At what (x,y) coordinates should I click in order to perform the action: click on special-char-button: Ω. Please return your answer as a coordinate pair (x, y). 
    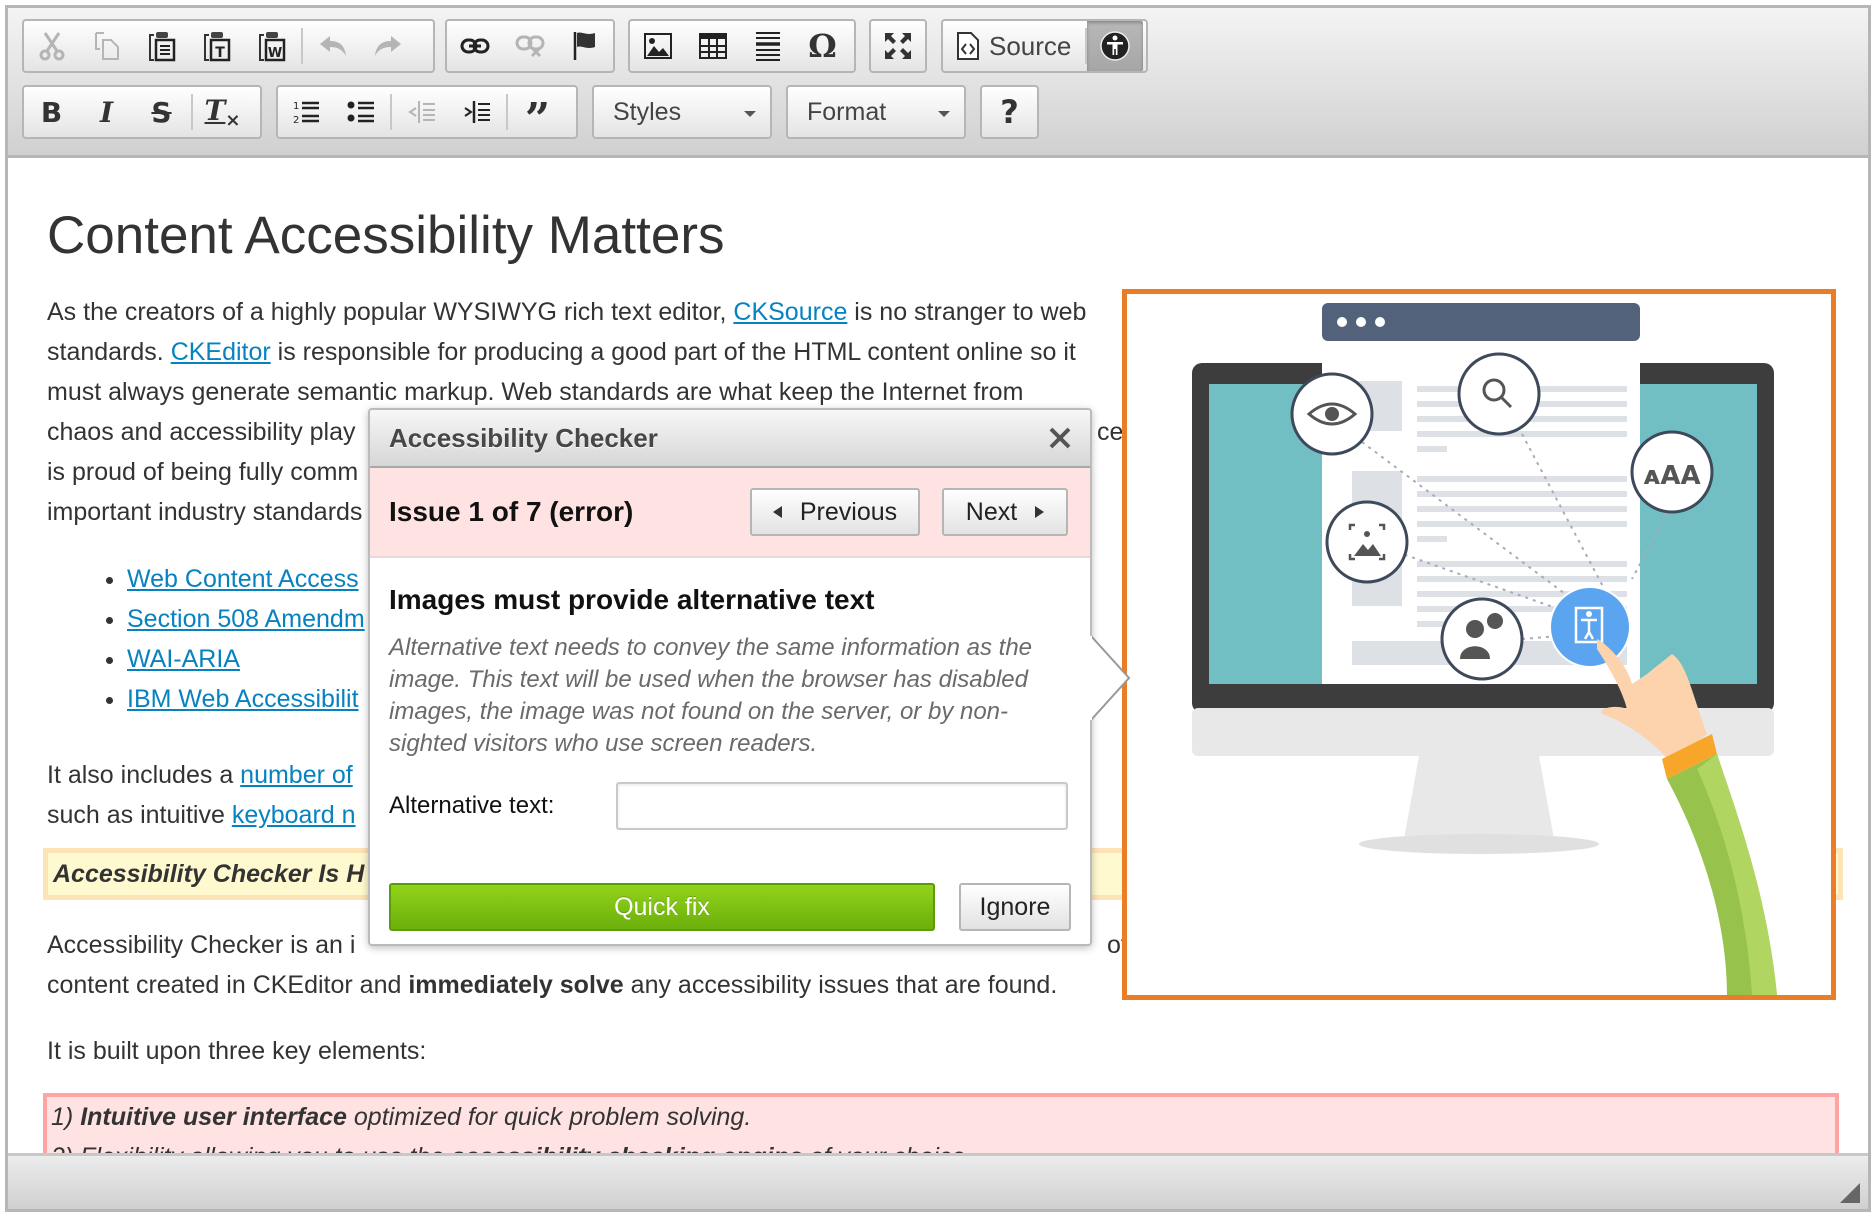
    Looking at the image, I should click on (822, 46).